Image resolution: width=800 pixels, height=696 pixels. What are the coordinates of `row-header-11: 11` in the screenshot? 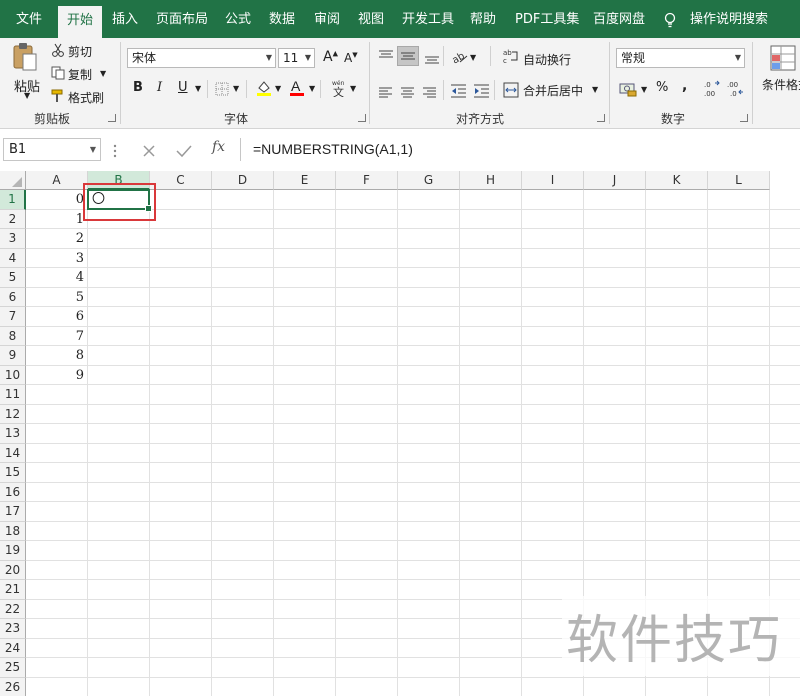 It's located at (13, 395).